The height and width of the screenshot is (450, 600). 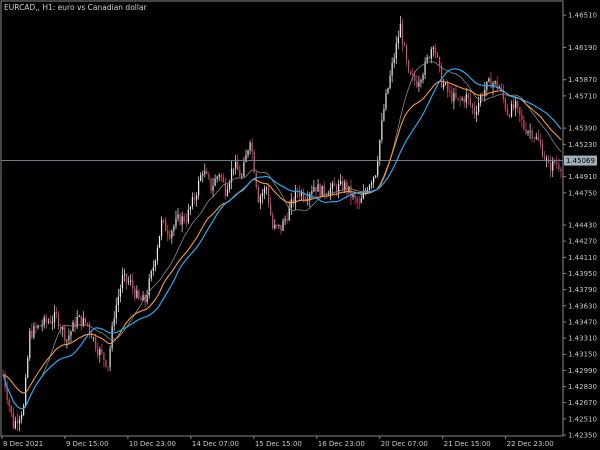 I want to click on y-tick-label: 1.45710, so click(x=582, y=96).